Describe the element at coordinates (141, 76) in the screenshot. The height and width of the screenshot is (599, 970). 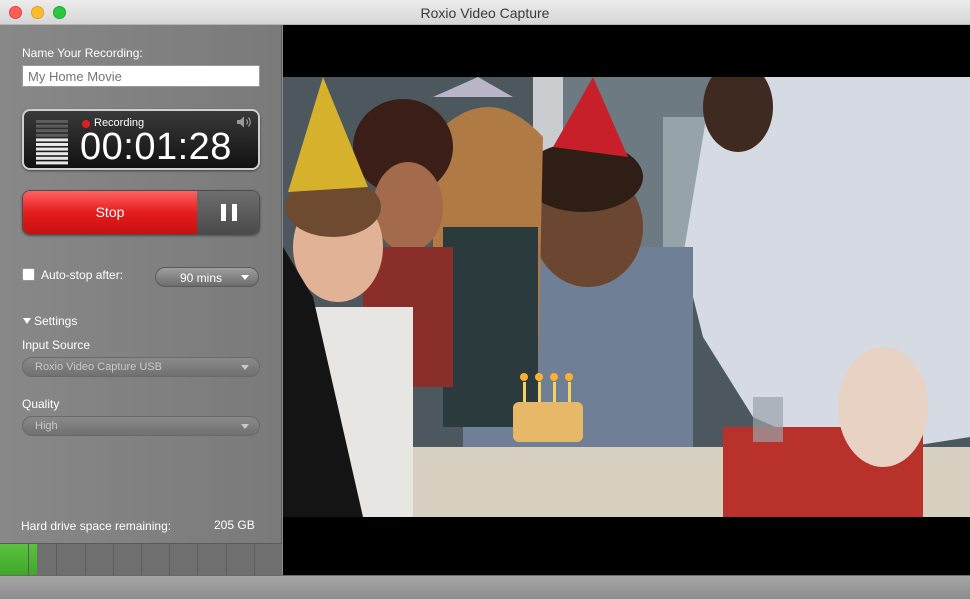
I see `recording-name-input` at that location.